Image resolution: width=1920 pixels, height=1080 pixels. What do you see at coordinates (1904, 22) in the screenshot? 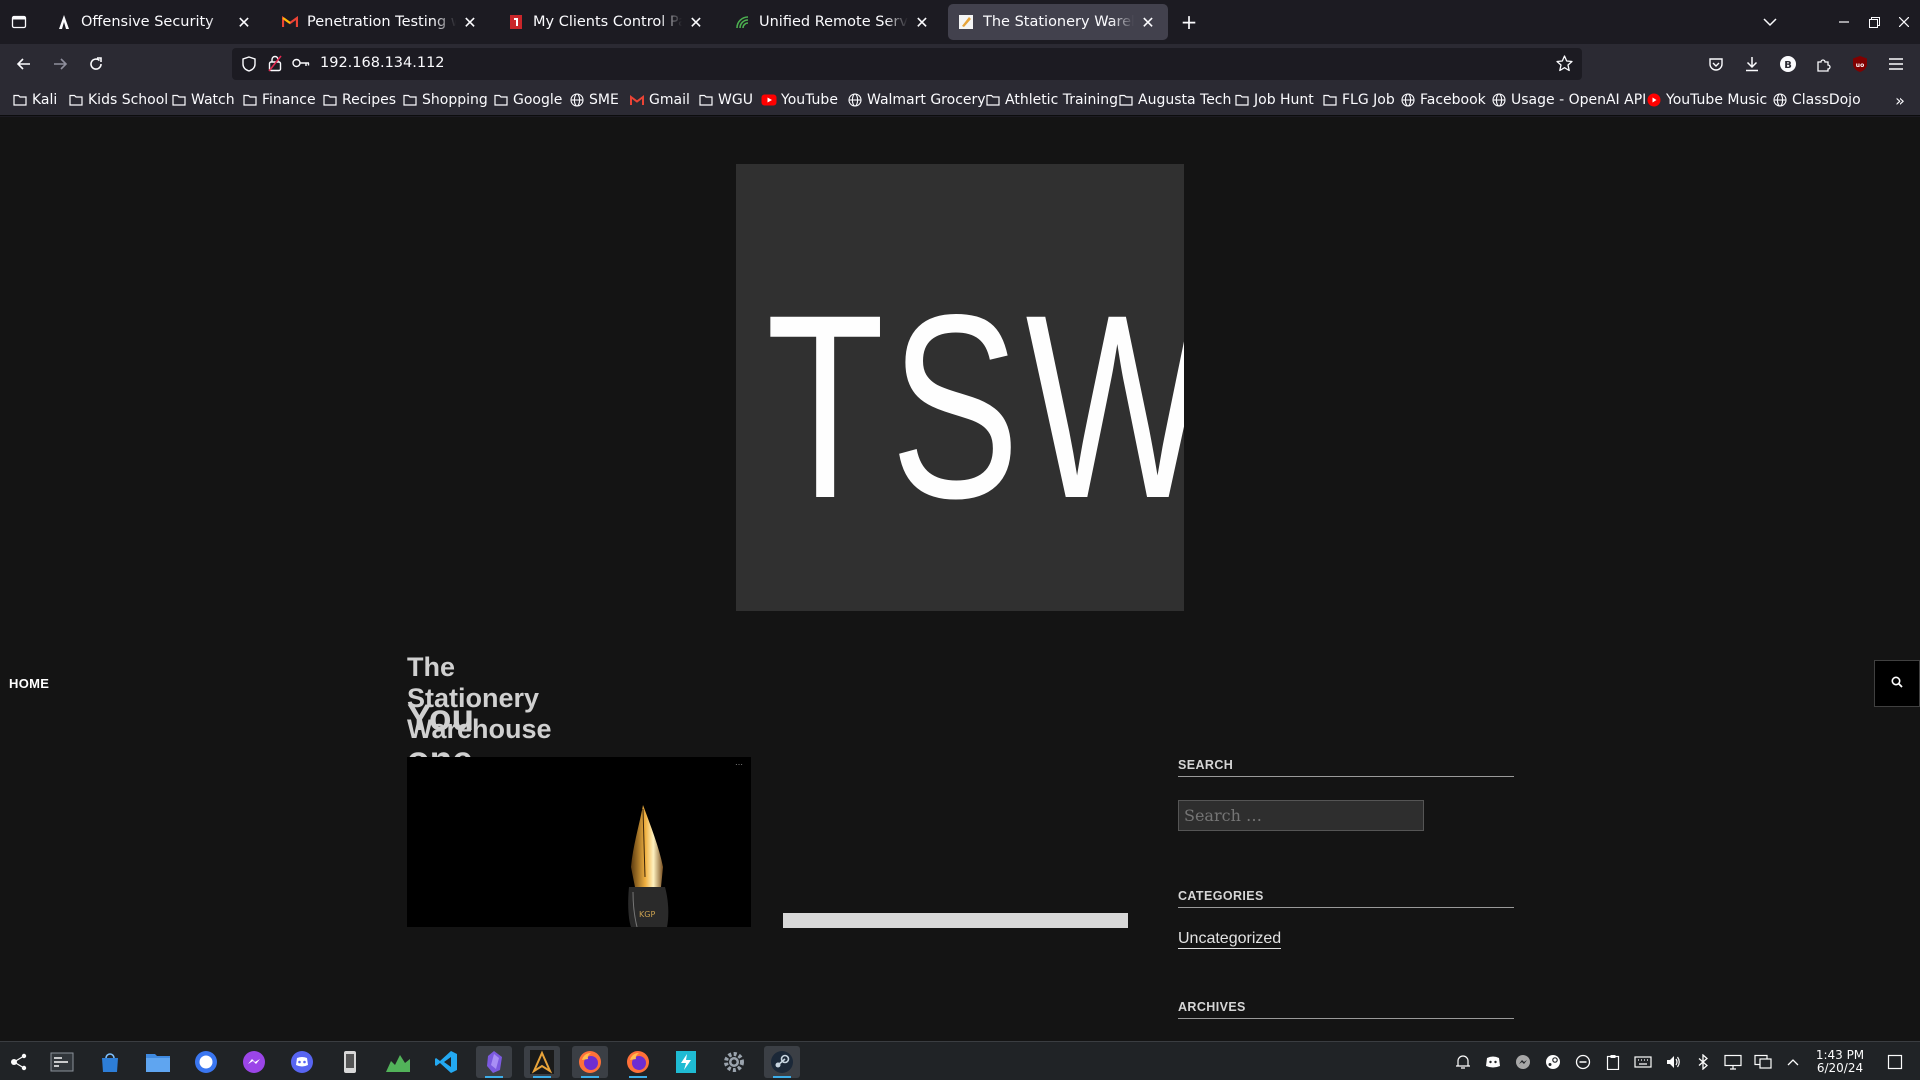
I see `window-close-icon` at bounding box center [1904, 22].